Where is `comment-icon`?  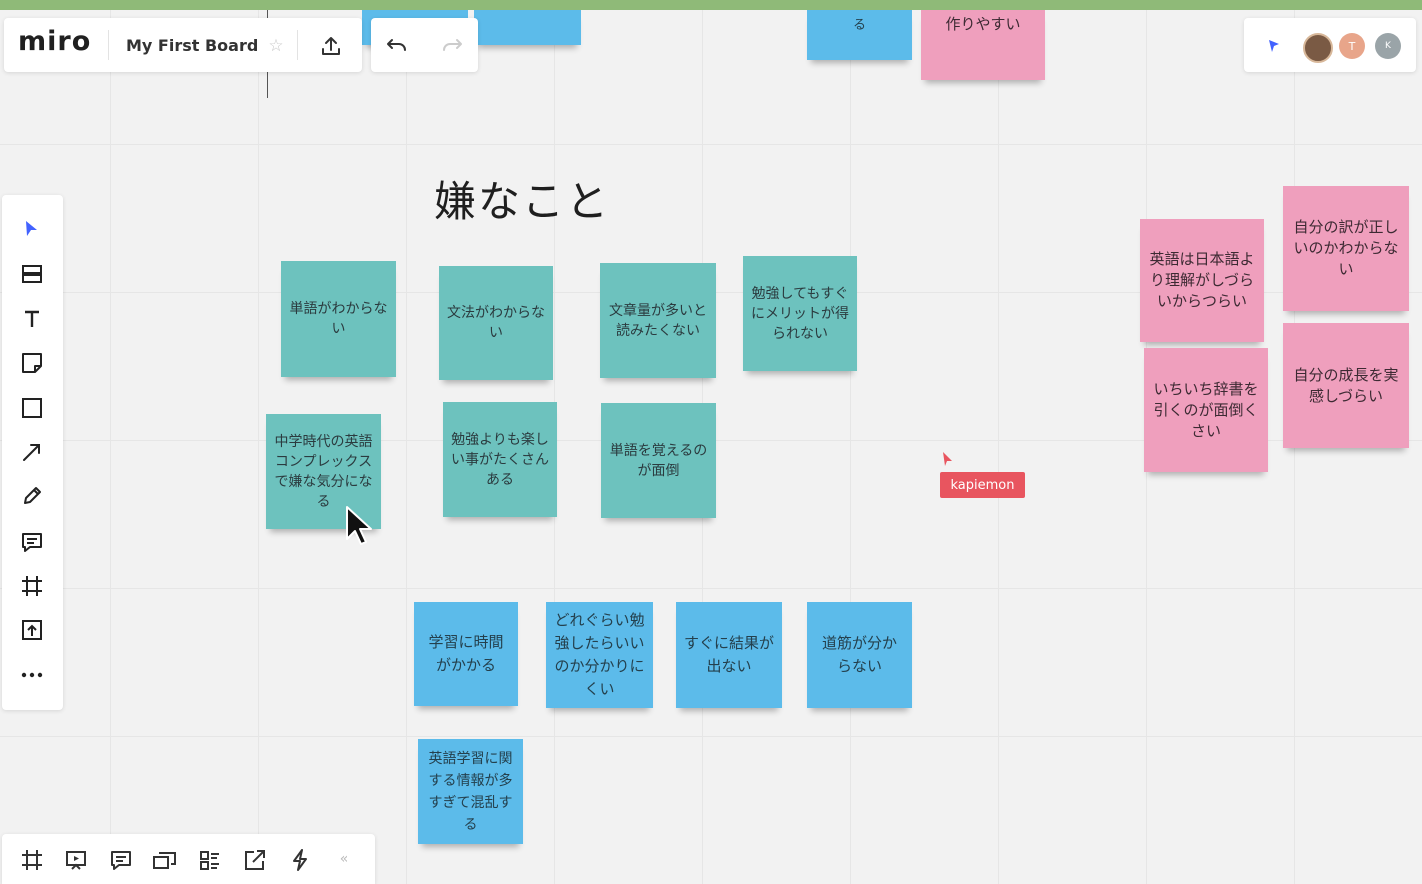 comment-icon is located at coordinates (32, 542).